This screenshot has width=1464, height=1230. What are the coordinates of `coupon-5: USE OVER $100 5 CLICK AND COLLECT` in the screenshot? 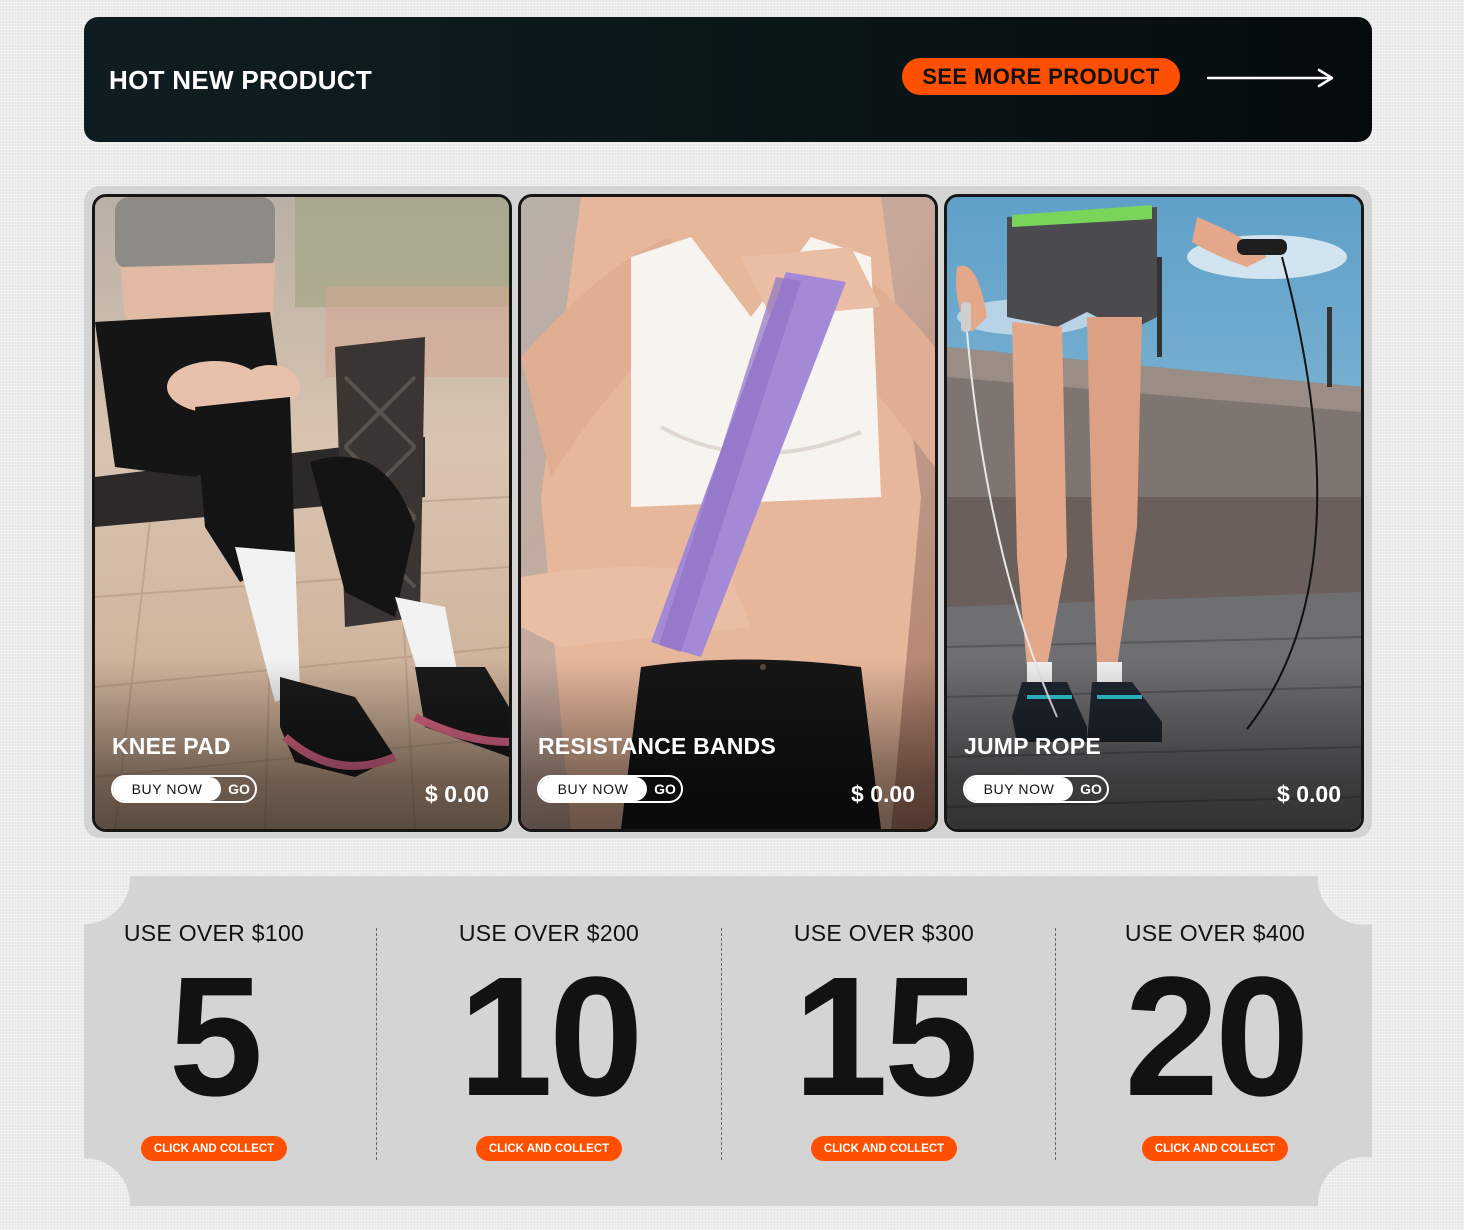 It's located at (214, 1041).